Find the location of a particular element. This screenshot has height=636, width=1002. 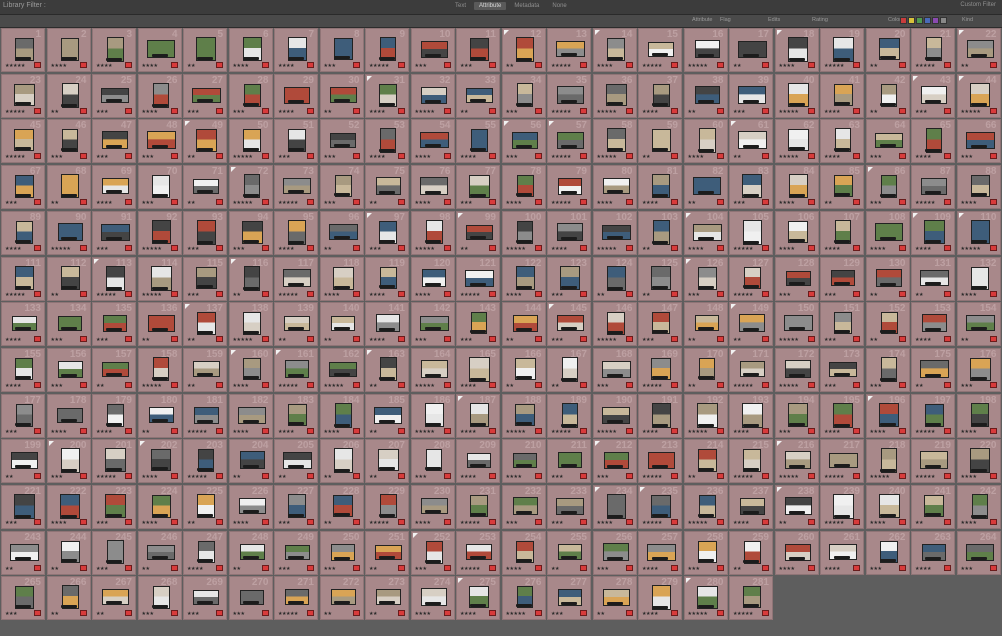

photo-cell: 260 ★★★★ is located at coordinates (796, 552).